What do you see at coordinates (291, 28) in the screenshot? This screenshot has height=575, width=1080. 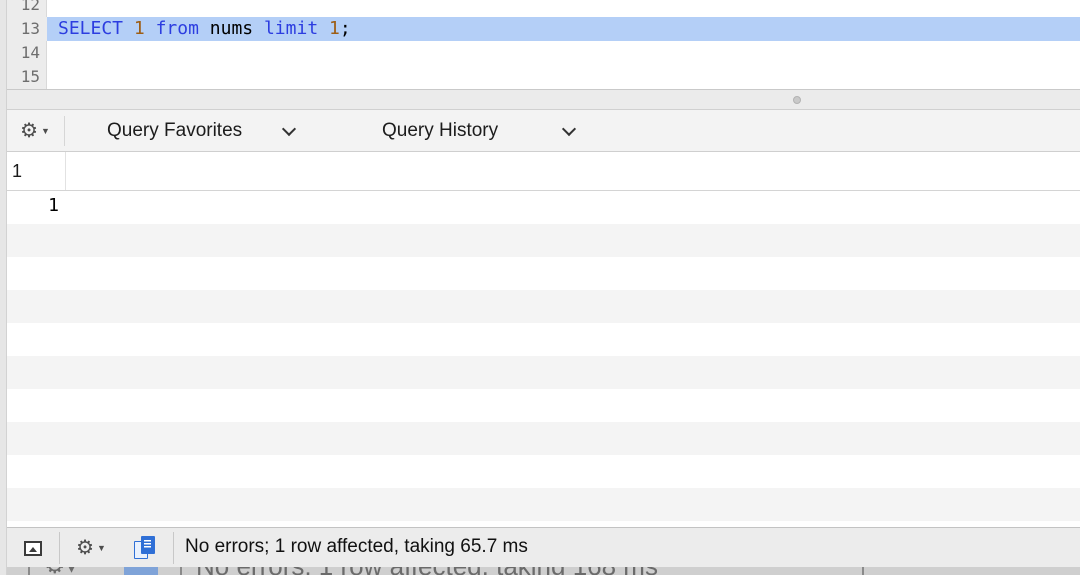 I see `keyword-limit: limit` at bounding box center [291, 28].